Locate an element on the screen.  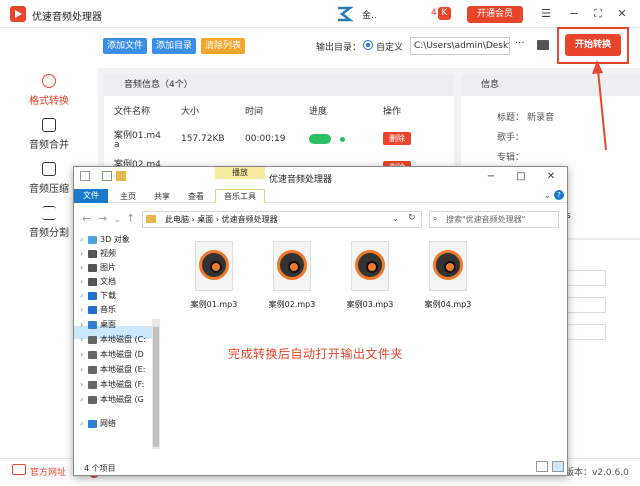
app-logo-icon is located at coordinates (18, 14).